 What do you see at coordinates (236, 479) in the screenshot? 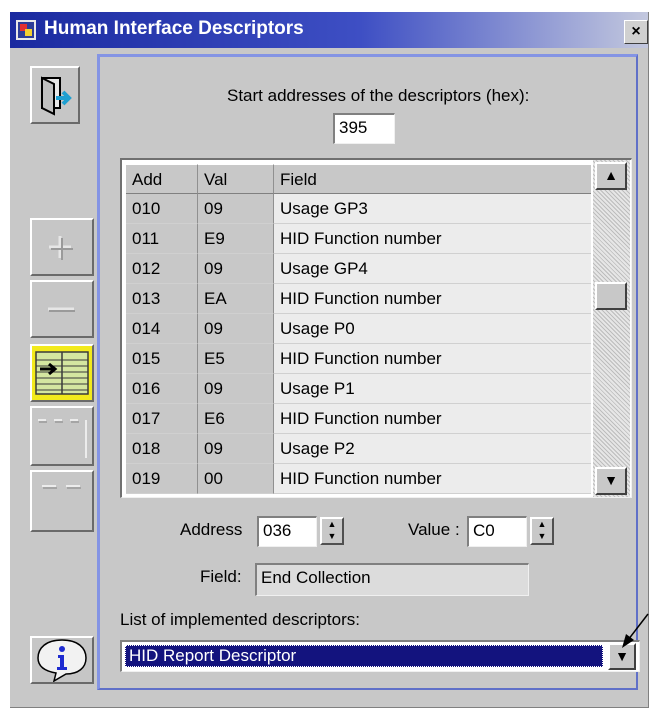
I see `cell-value: 00` at bounding box center [236, 479].